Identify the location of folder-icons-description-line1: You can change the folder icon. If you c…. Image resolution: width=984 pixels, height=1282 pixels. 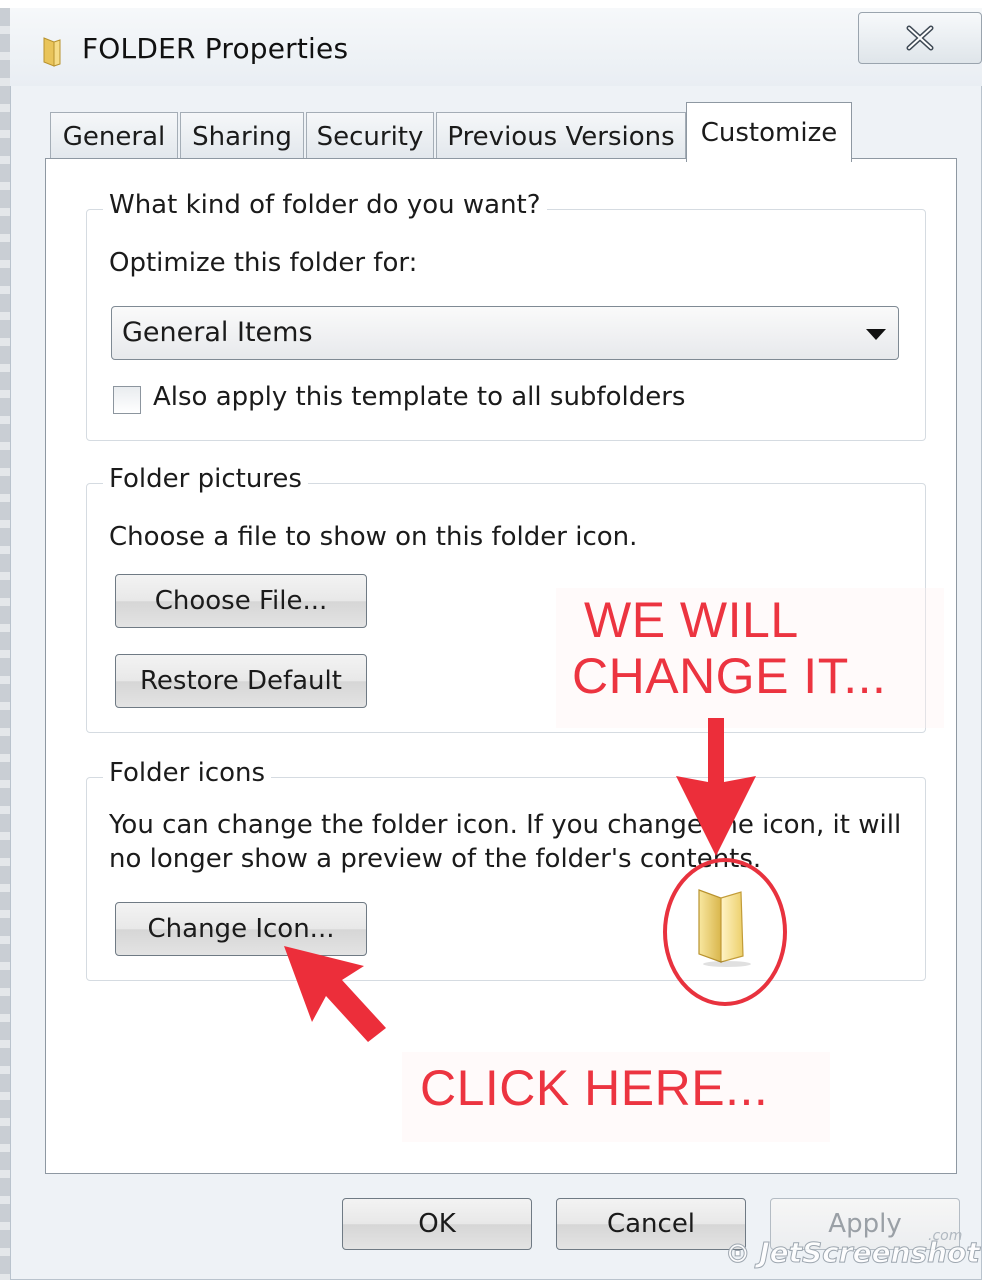
(505, 825).